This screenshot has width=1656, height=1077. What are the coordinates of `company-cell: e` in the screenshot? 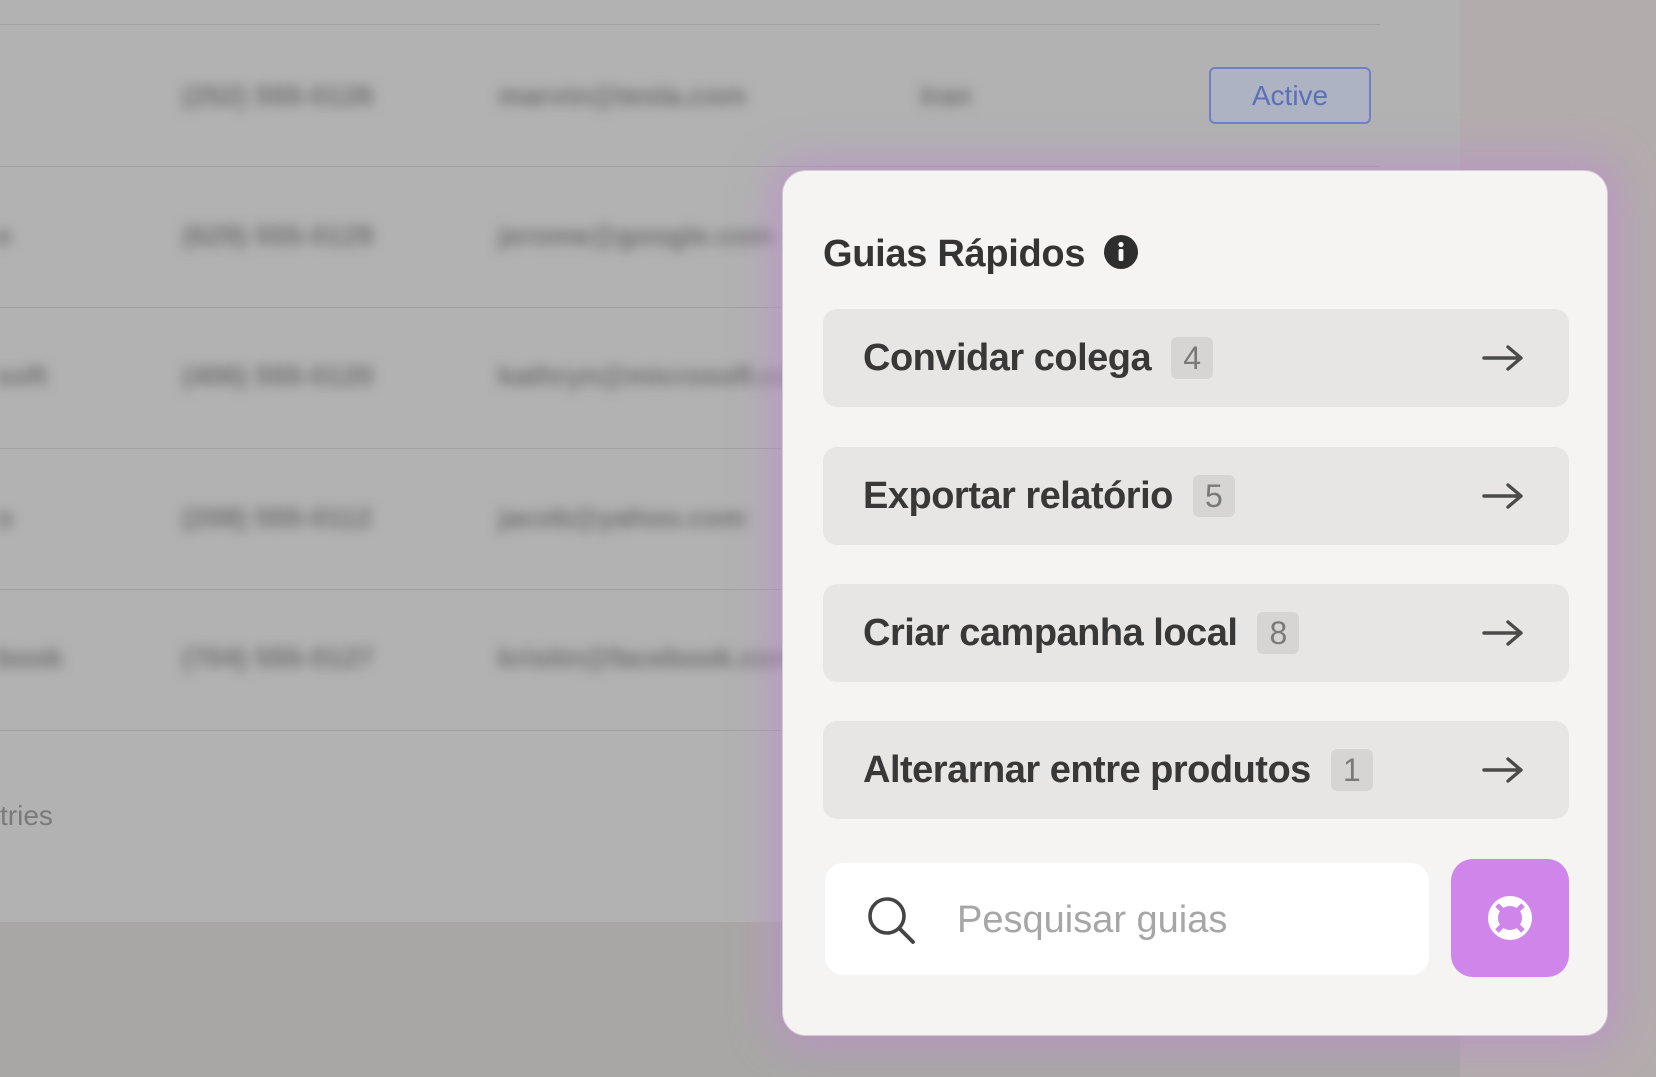 It's located at (6, 235).